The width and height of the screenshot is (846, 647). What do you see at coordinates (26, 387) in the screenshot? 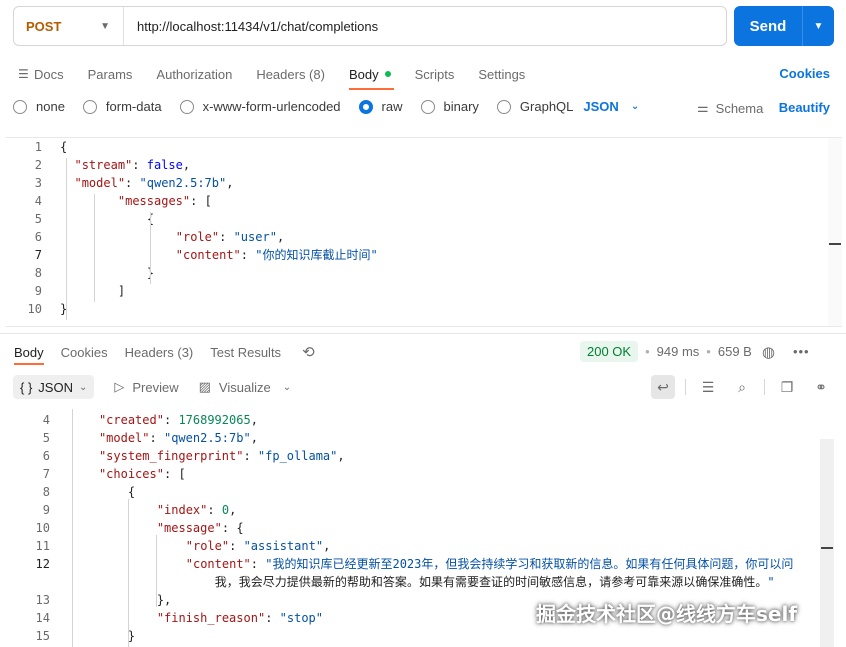
I see `braces-icon: { }` at bounding box center [26, 387].